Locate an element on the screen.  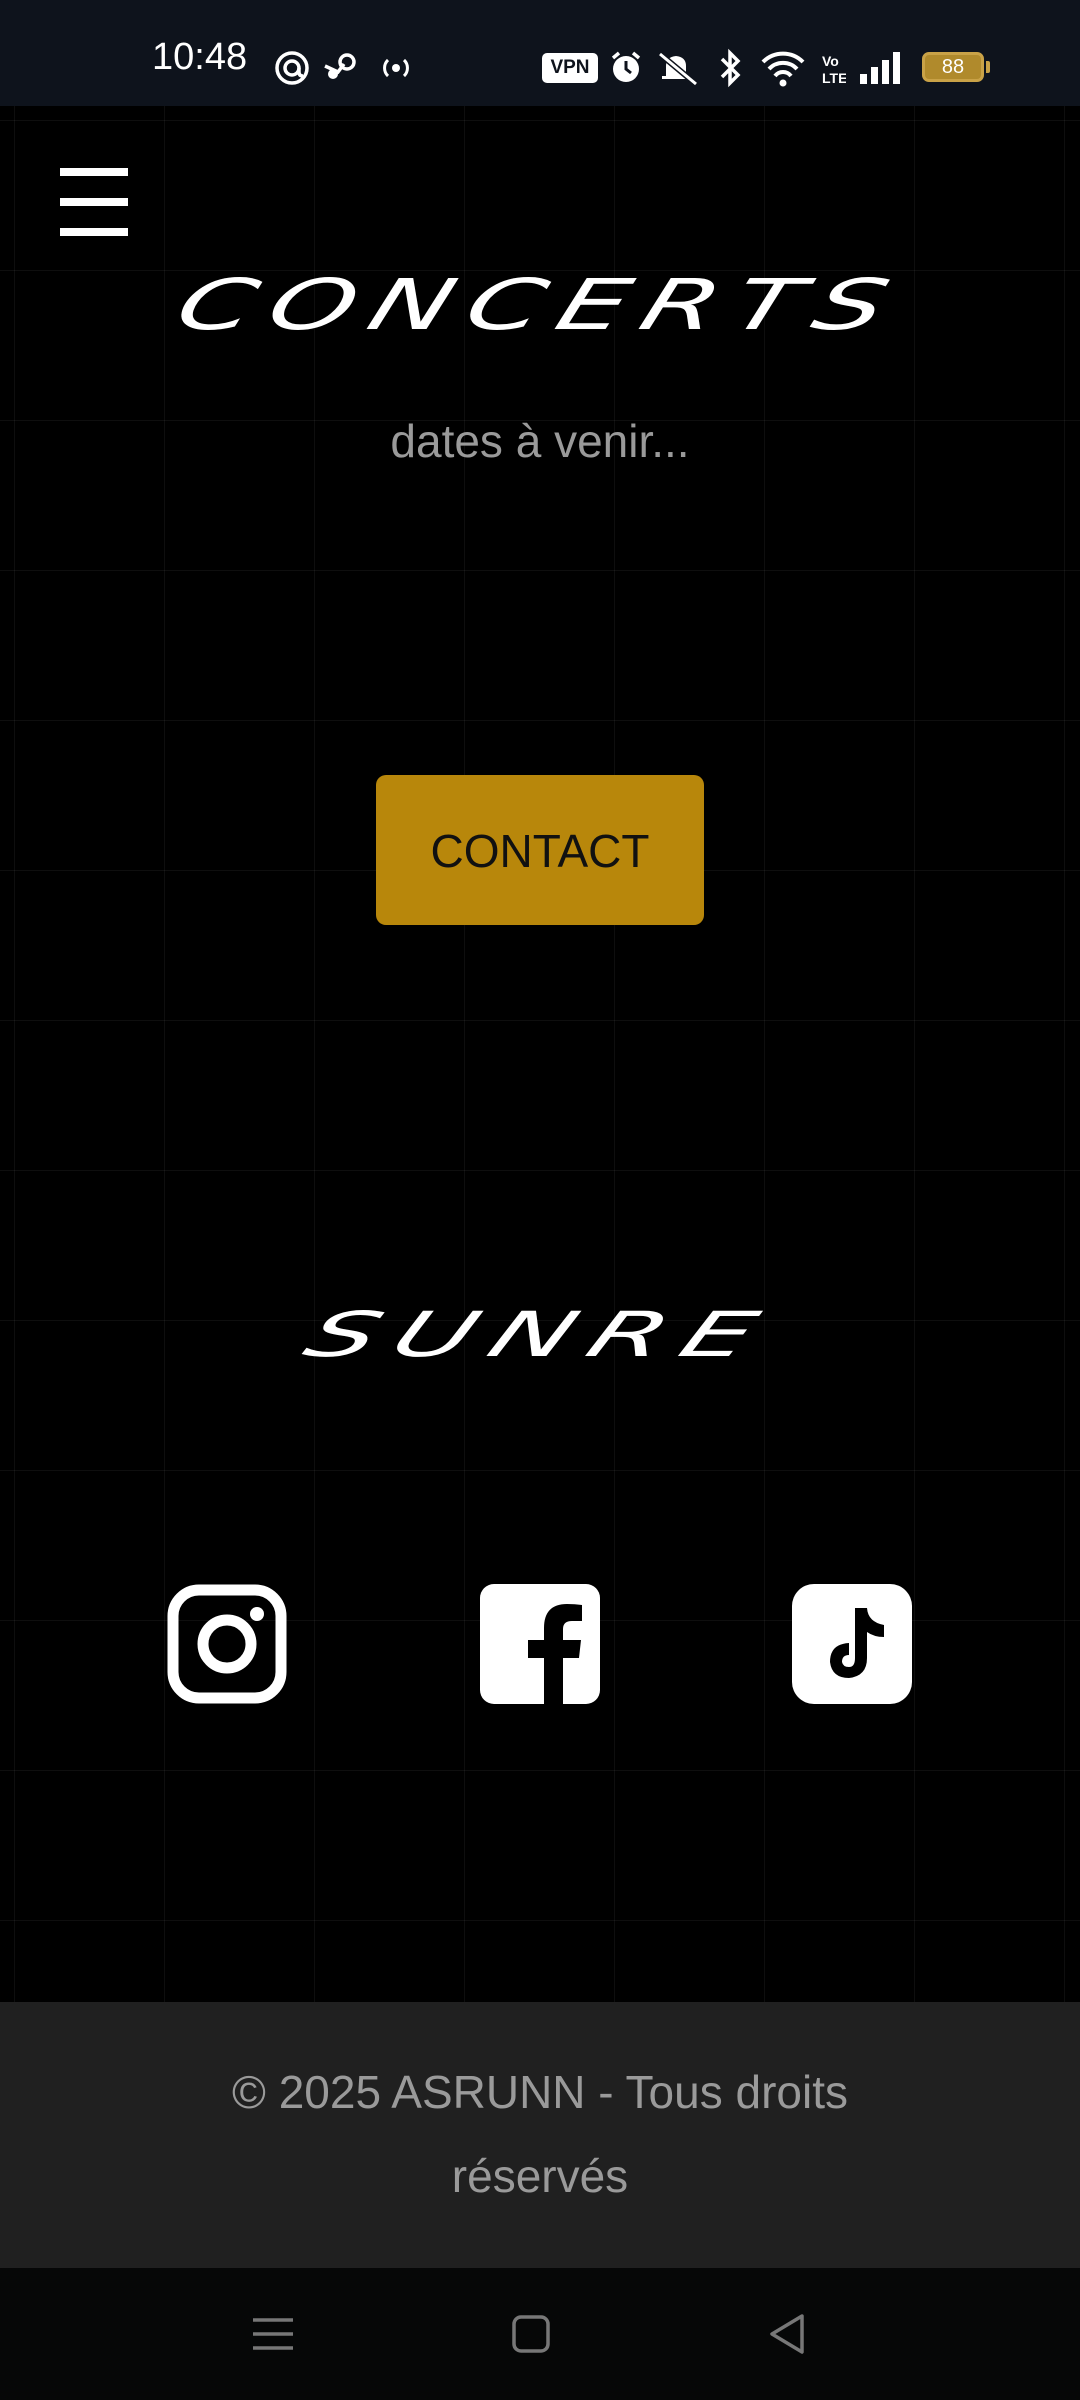
battery-icon: 88 is located at coordinates (953, 67).